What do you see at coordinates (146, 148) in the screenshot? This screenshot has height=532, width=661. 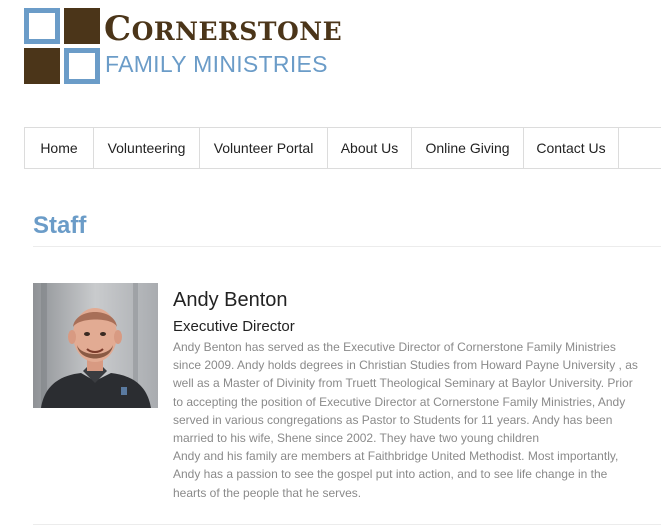 I see `nav-item-volunteering: Volunteering` at bounding box center [146, 148].